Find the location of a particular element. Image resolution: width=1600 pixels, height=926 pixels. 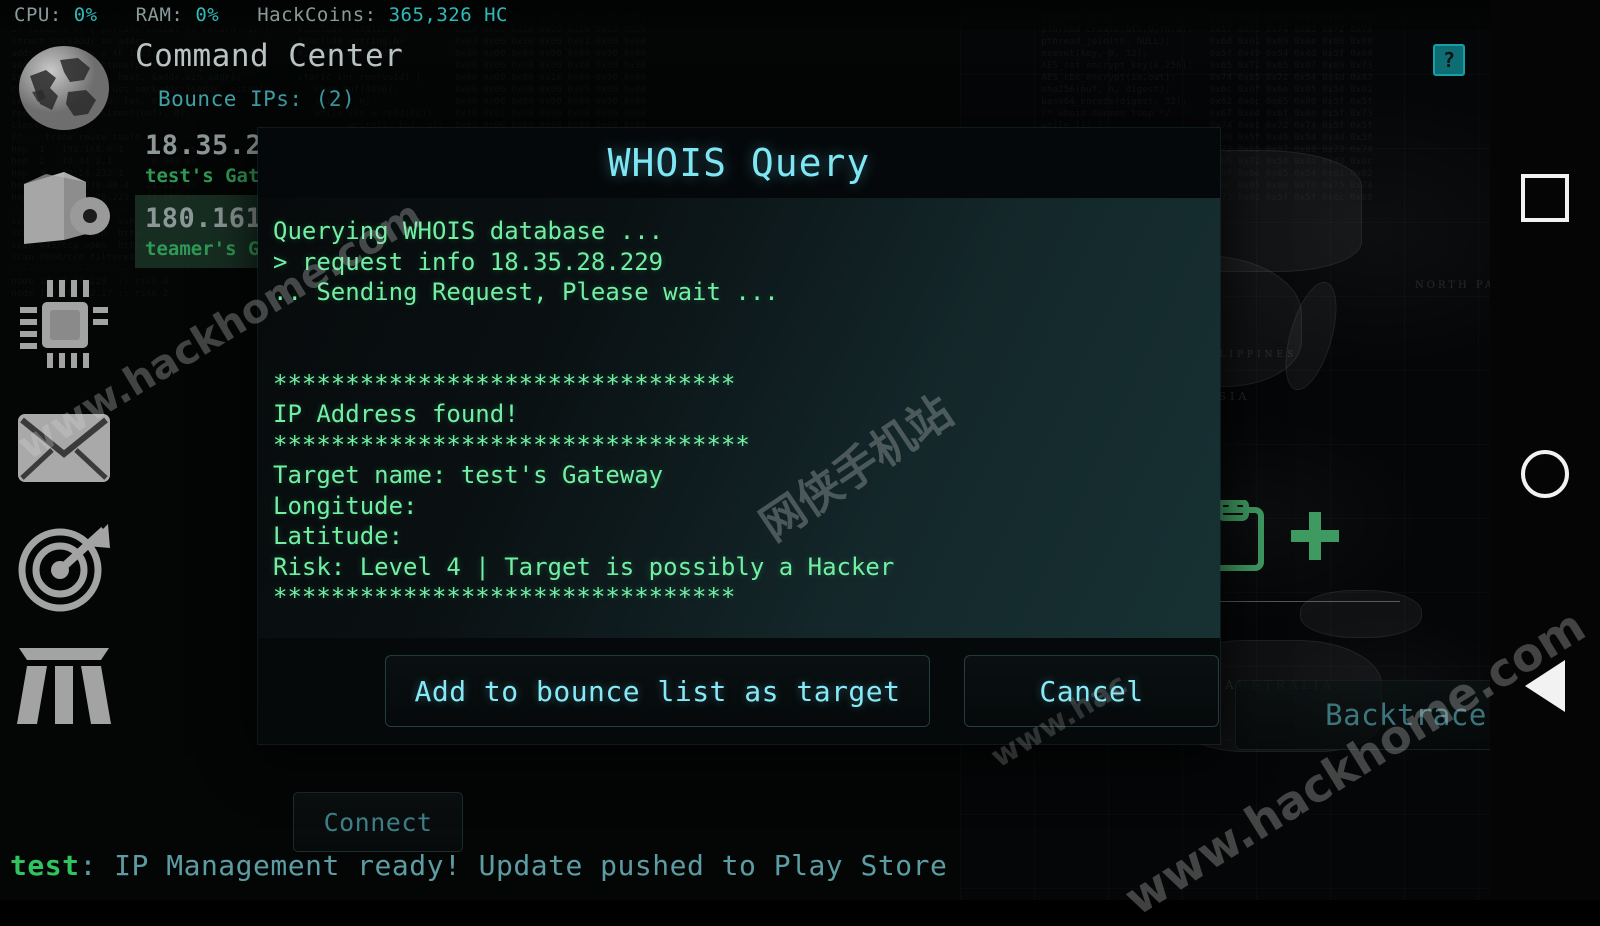

connect-button: Connect is located at coordinates (378, 822).